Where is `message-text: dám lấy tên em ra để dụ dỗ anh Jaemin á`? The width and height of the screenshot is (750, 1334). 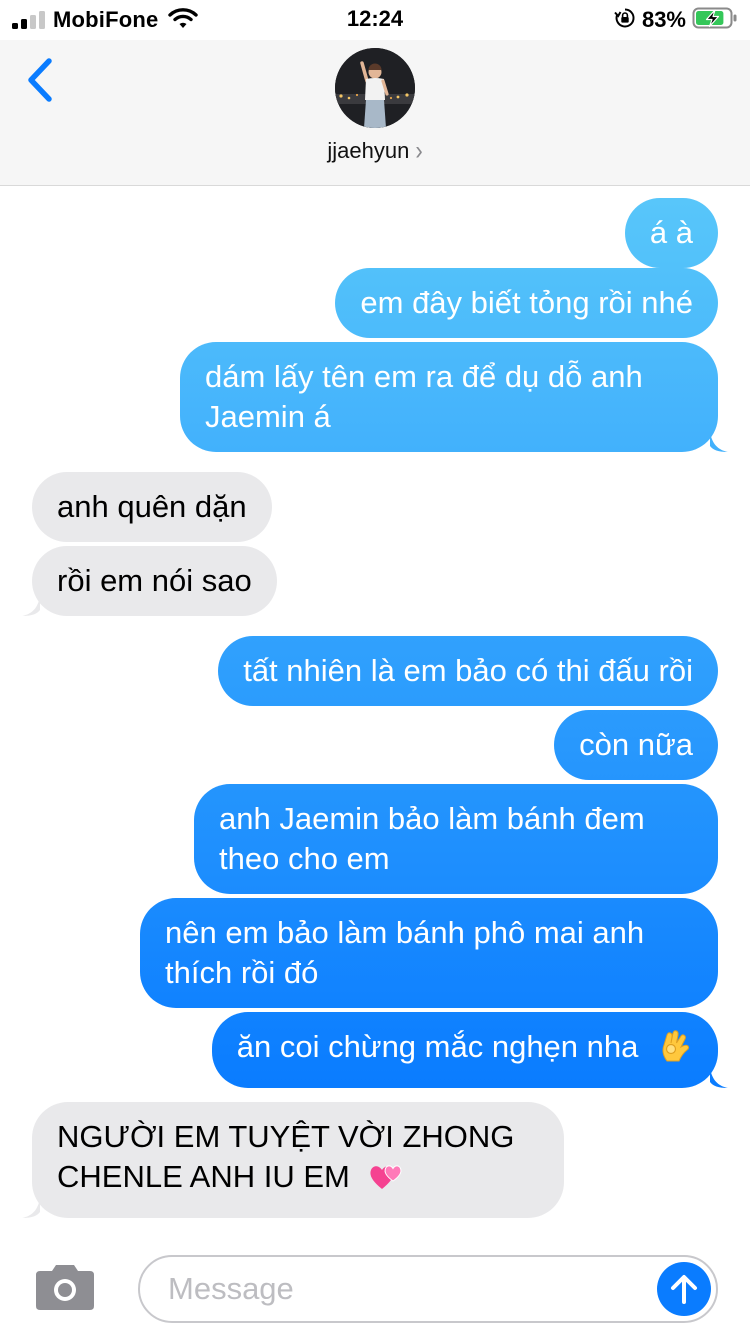 message-text: dám lấy tên em ra để dụ dỗ anh Jaemin á is located at coordinates (424, 396).